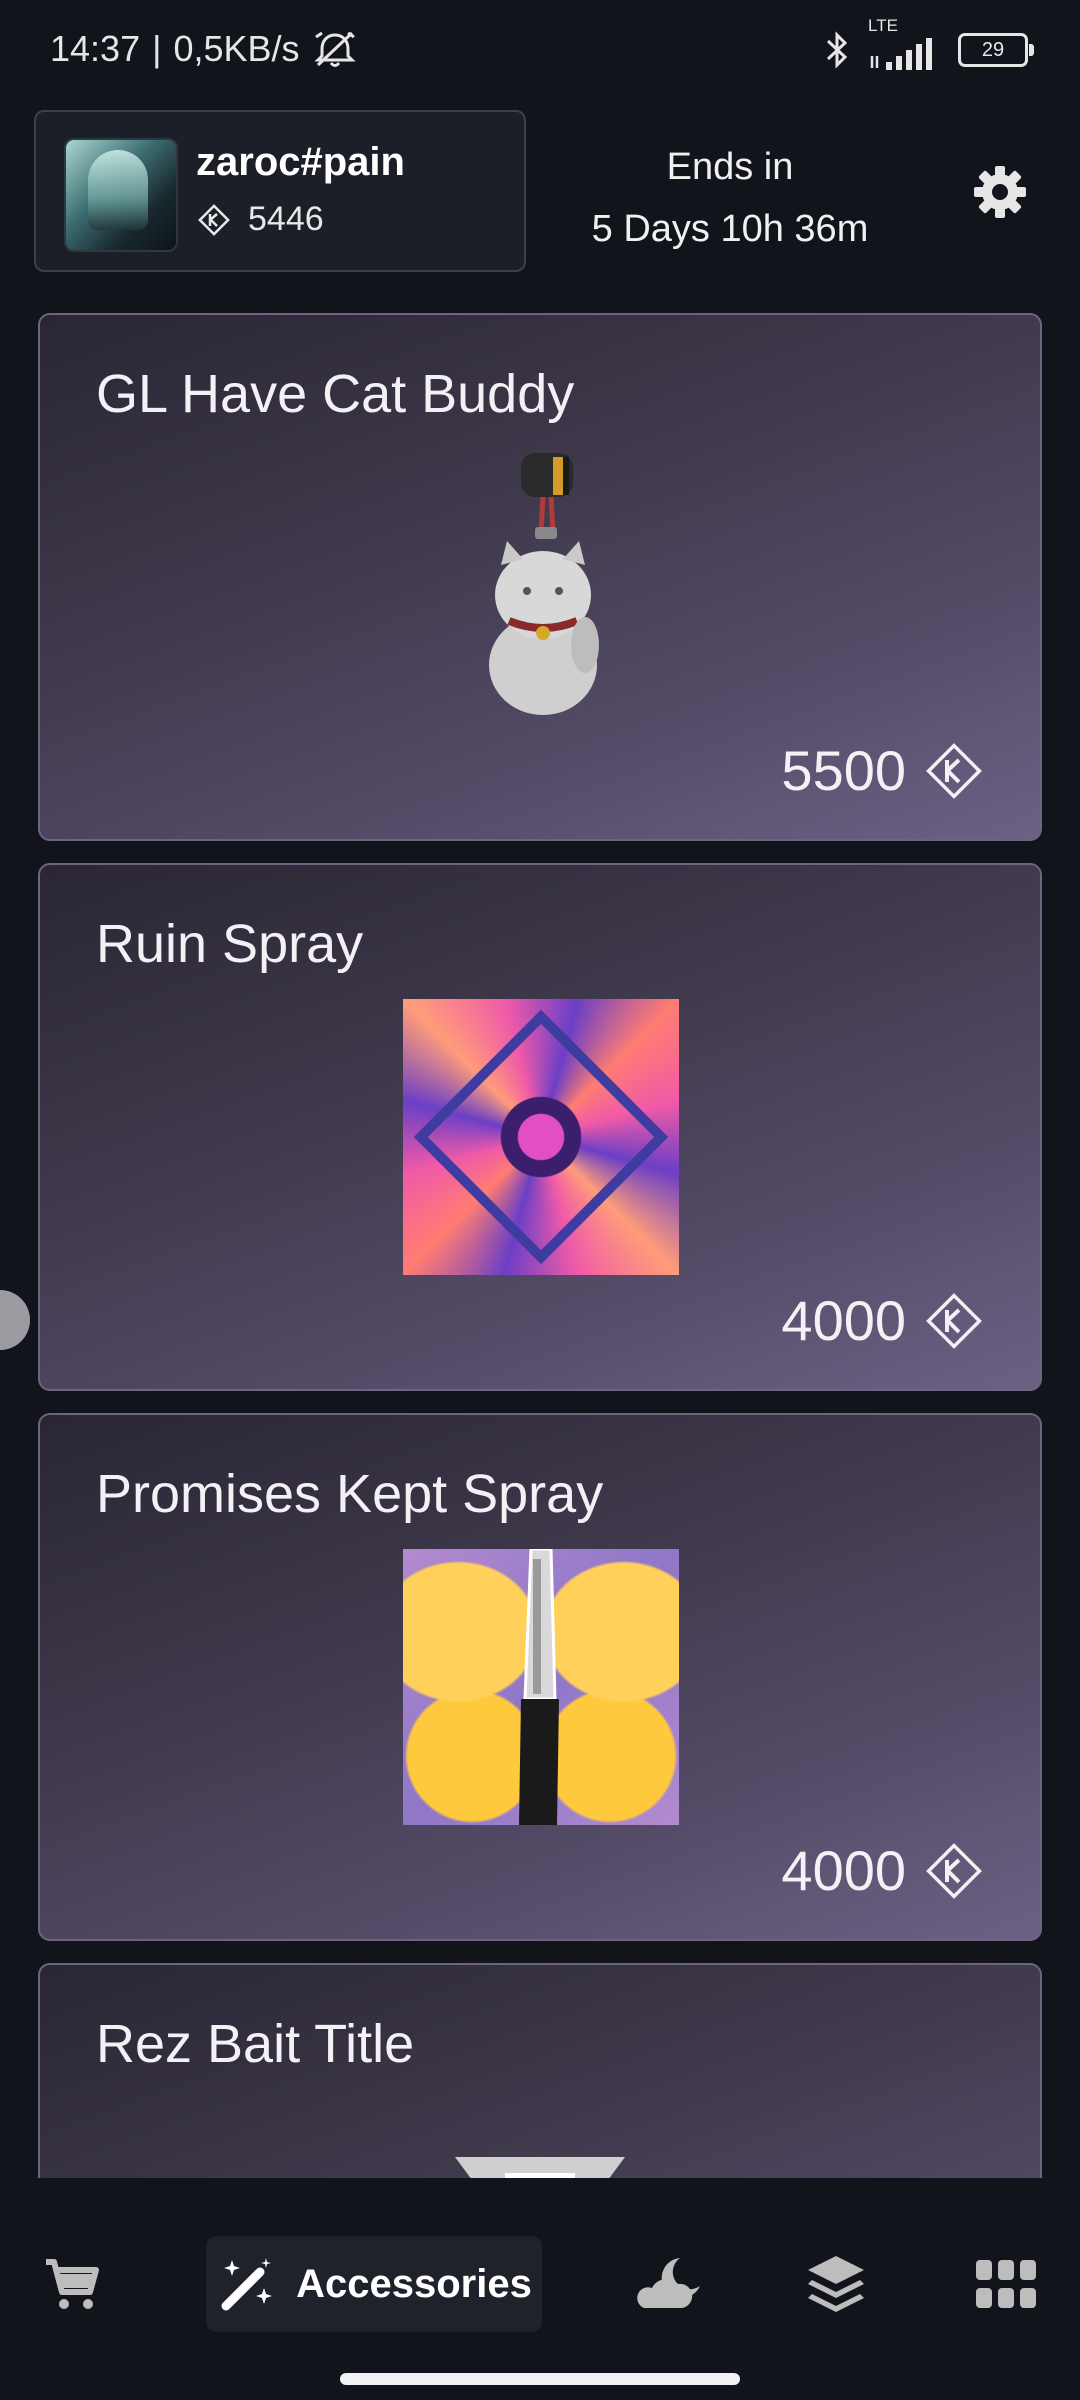 The image size is (1080, 2400). I want to click on title-banner-image, so click(540, 2167).